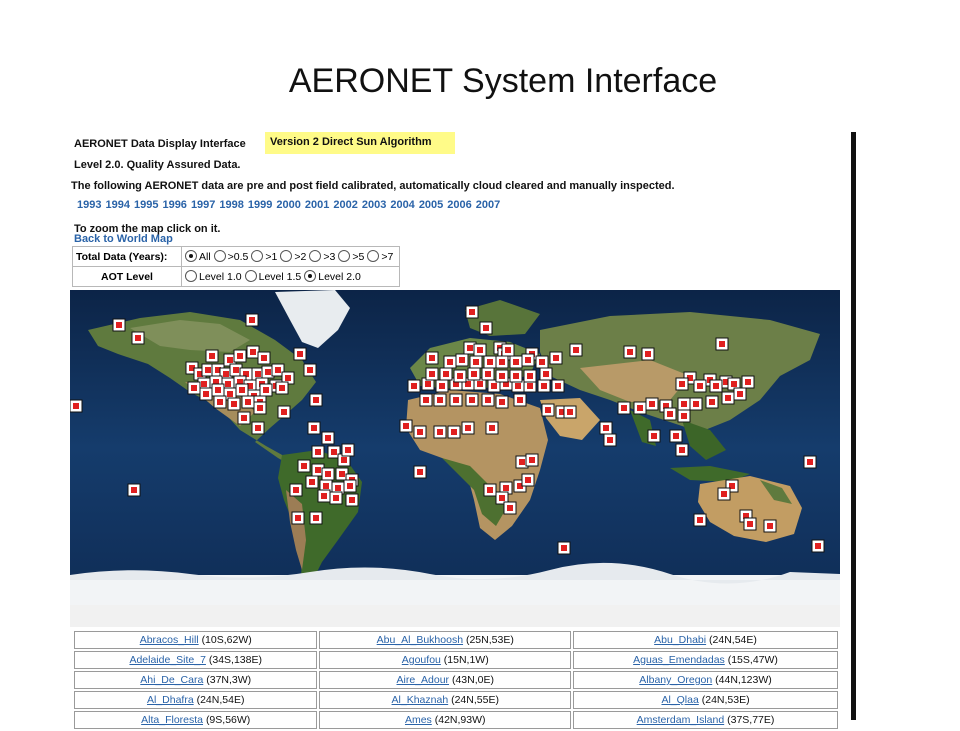 Image resolution: width=960 pixels, height=731 pixels. I want to click on total-data-option: >5, so click(351, 256).